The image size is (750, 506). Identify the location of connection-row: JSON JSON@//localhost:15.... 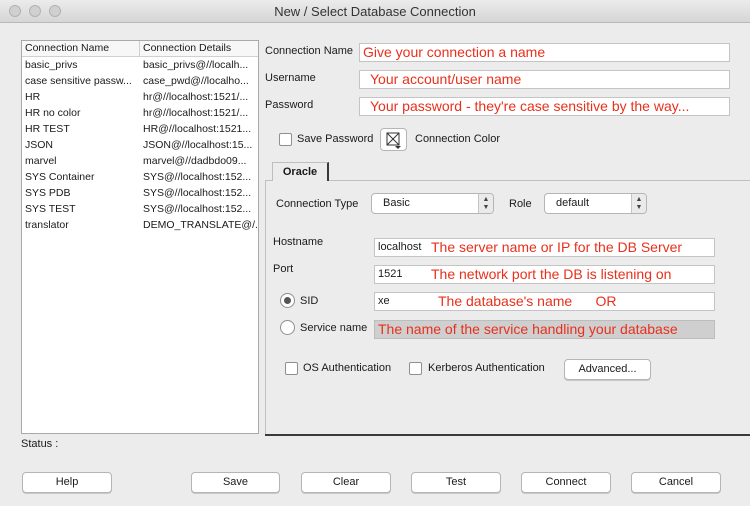
(140, 145).